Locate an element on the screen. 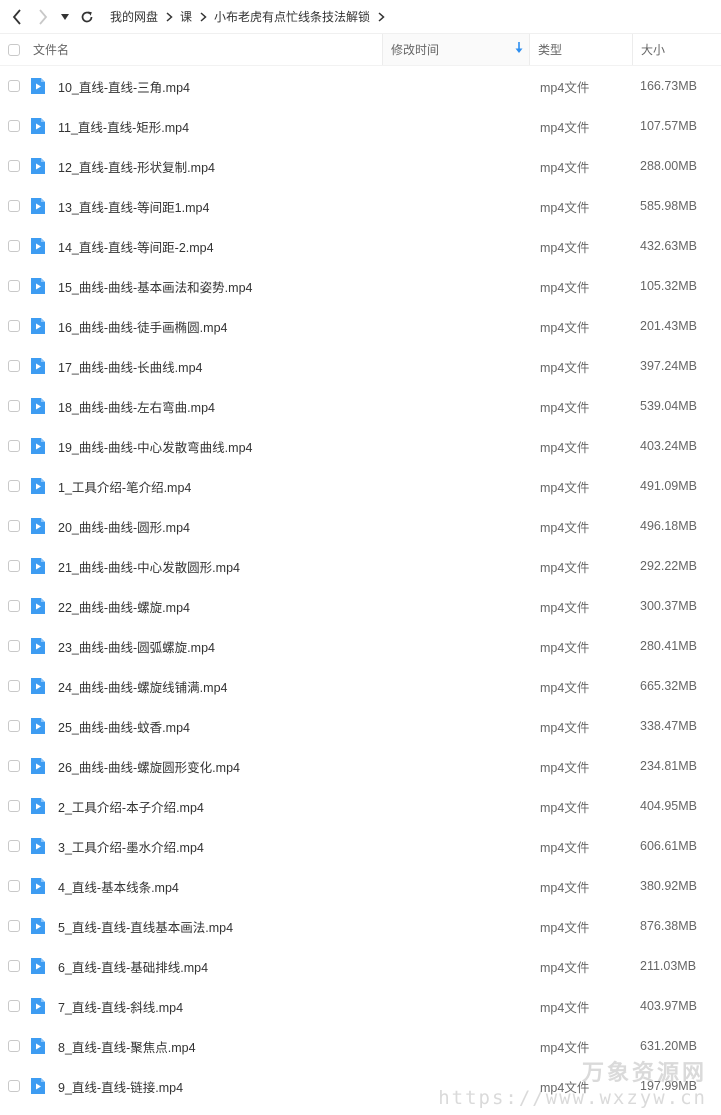 The image size is (721, 1115). file-name: 2_工具介绍-本子介绍.mp4 is located at coordinates (131, 806).